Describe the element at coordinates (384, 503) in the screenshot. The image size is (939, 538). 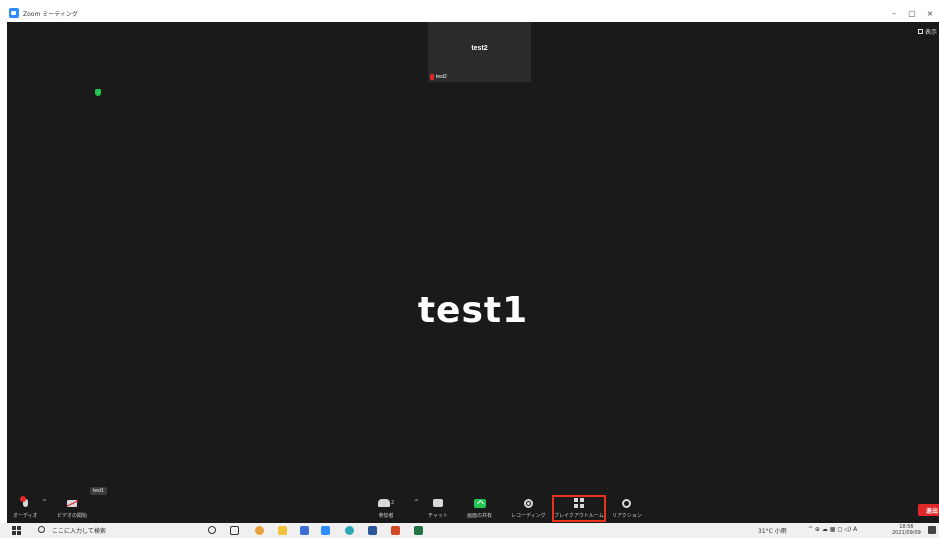
I see `participants-icon` at that location.